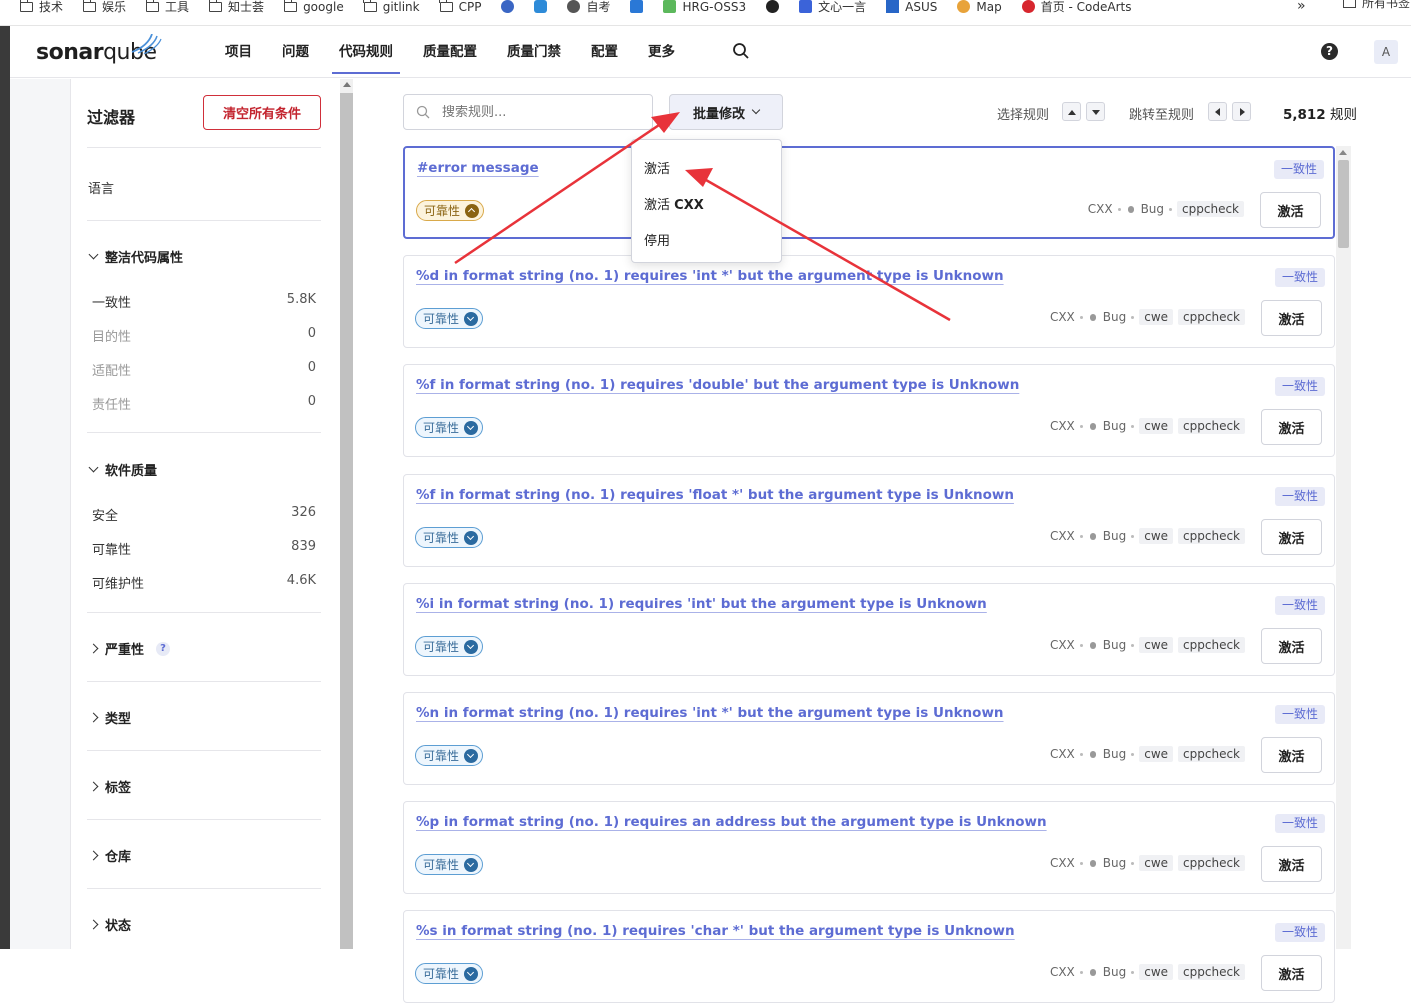  What do you see at coordinates (1343, 204) in the screenshot?
I see `scroll-thumb` at bounding box center [1343, 204].